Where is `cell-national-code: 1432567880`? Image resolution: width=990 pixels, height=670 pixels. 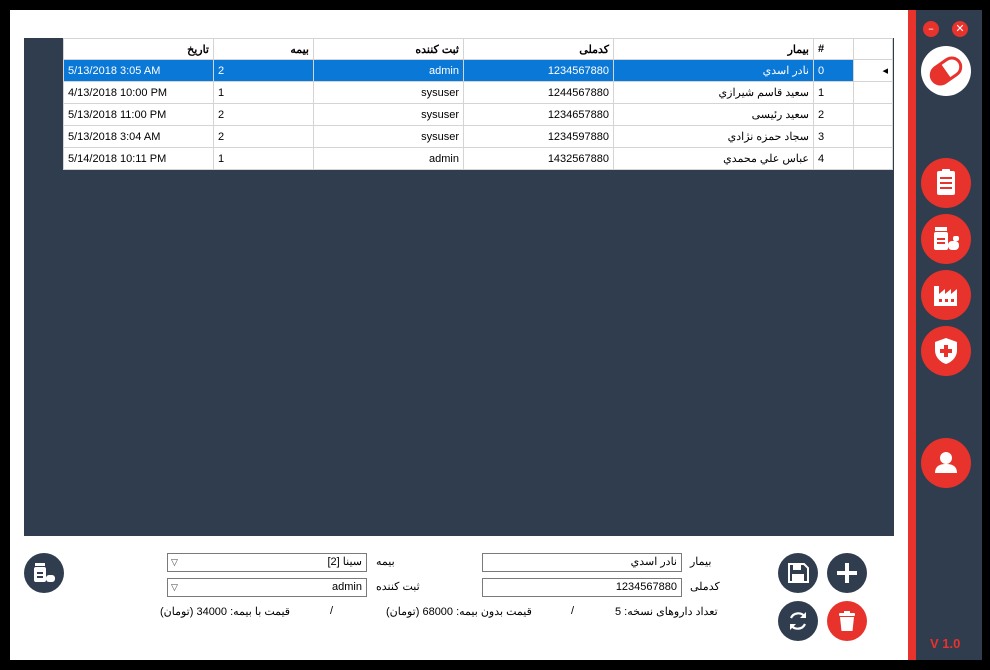
cell-national-code: 1432567880 is located at coordinates (538, 158).